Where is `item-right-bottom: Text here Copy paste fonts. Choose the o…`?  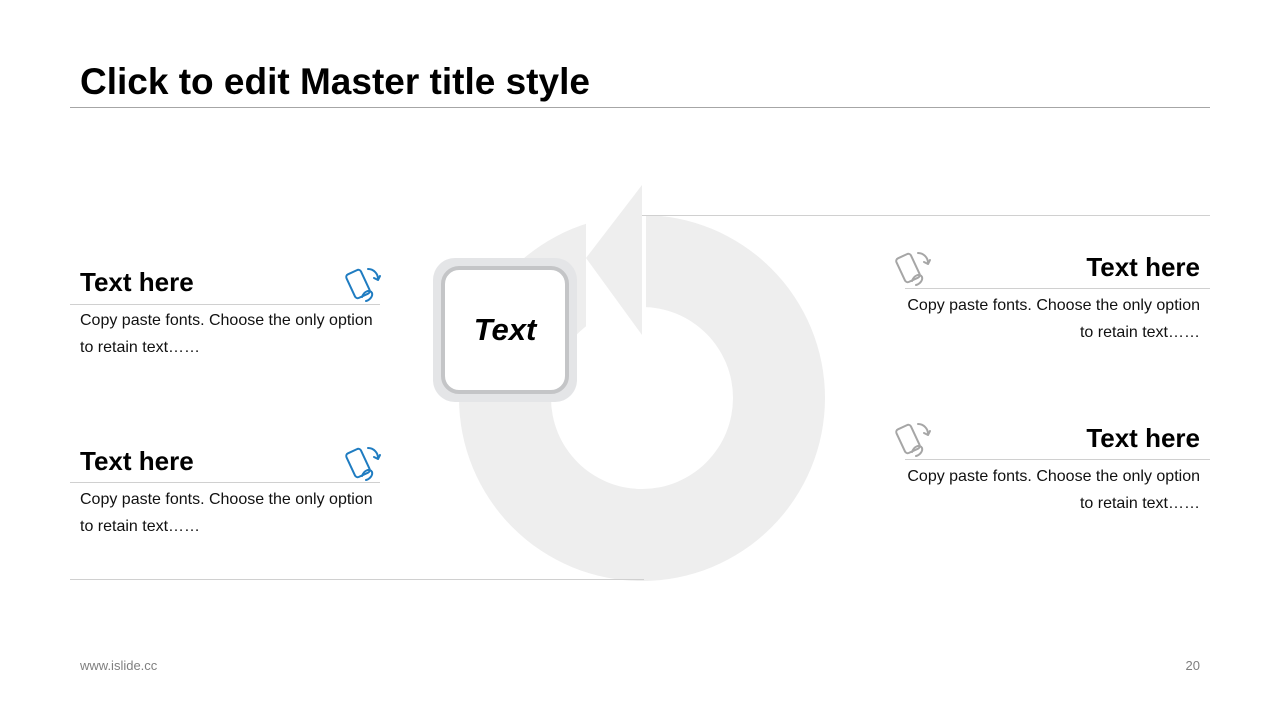 item-right-bottom: Text here Copy paste fonts. Choose the o… is located at coordinates (1050, 473).